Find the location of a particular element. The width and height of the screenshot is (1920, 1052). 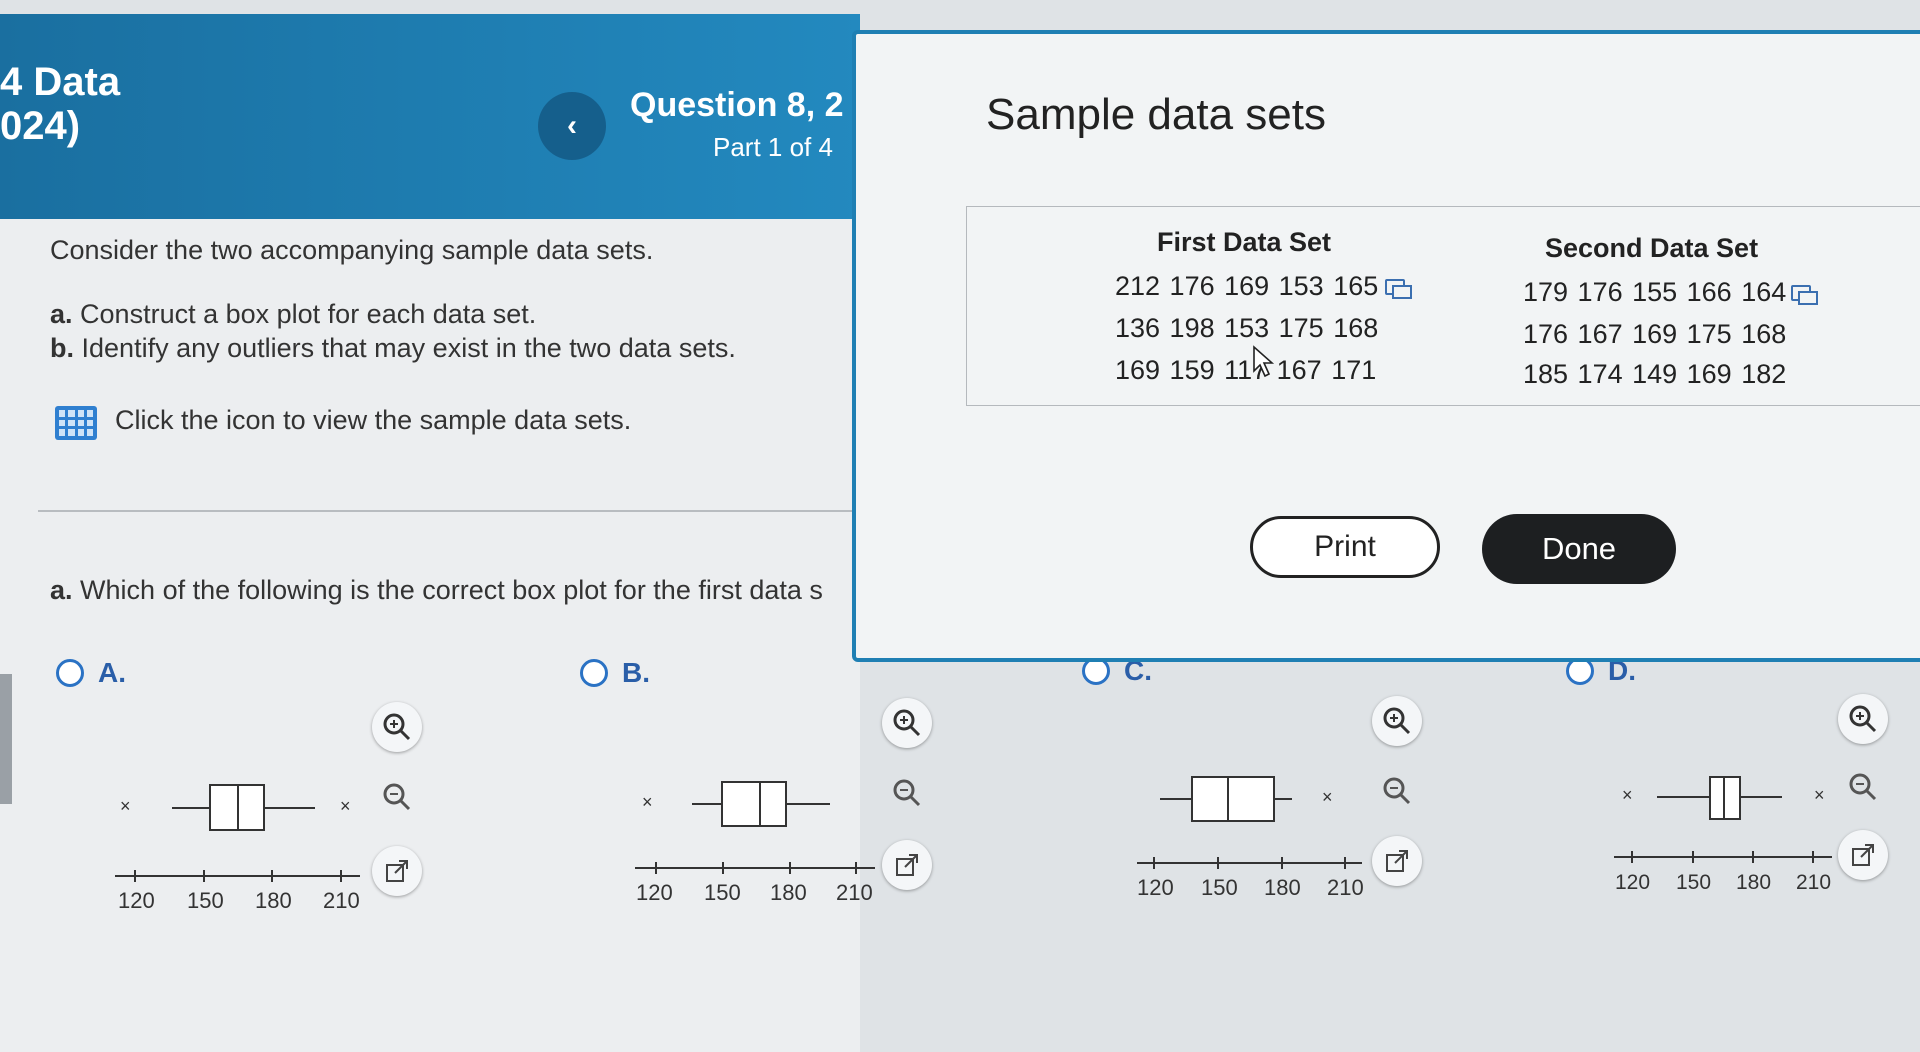

page-header: 4 Data 024) ‹ Question 8, 2 Part 1 of 4 is located at coordinates (430, 116).